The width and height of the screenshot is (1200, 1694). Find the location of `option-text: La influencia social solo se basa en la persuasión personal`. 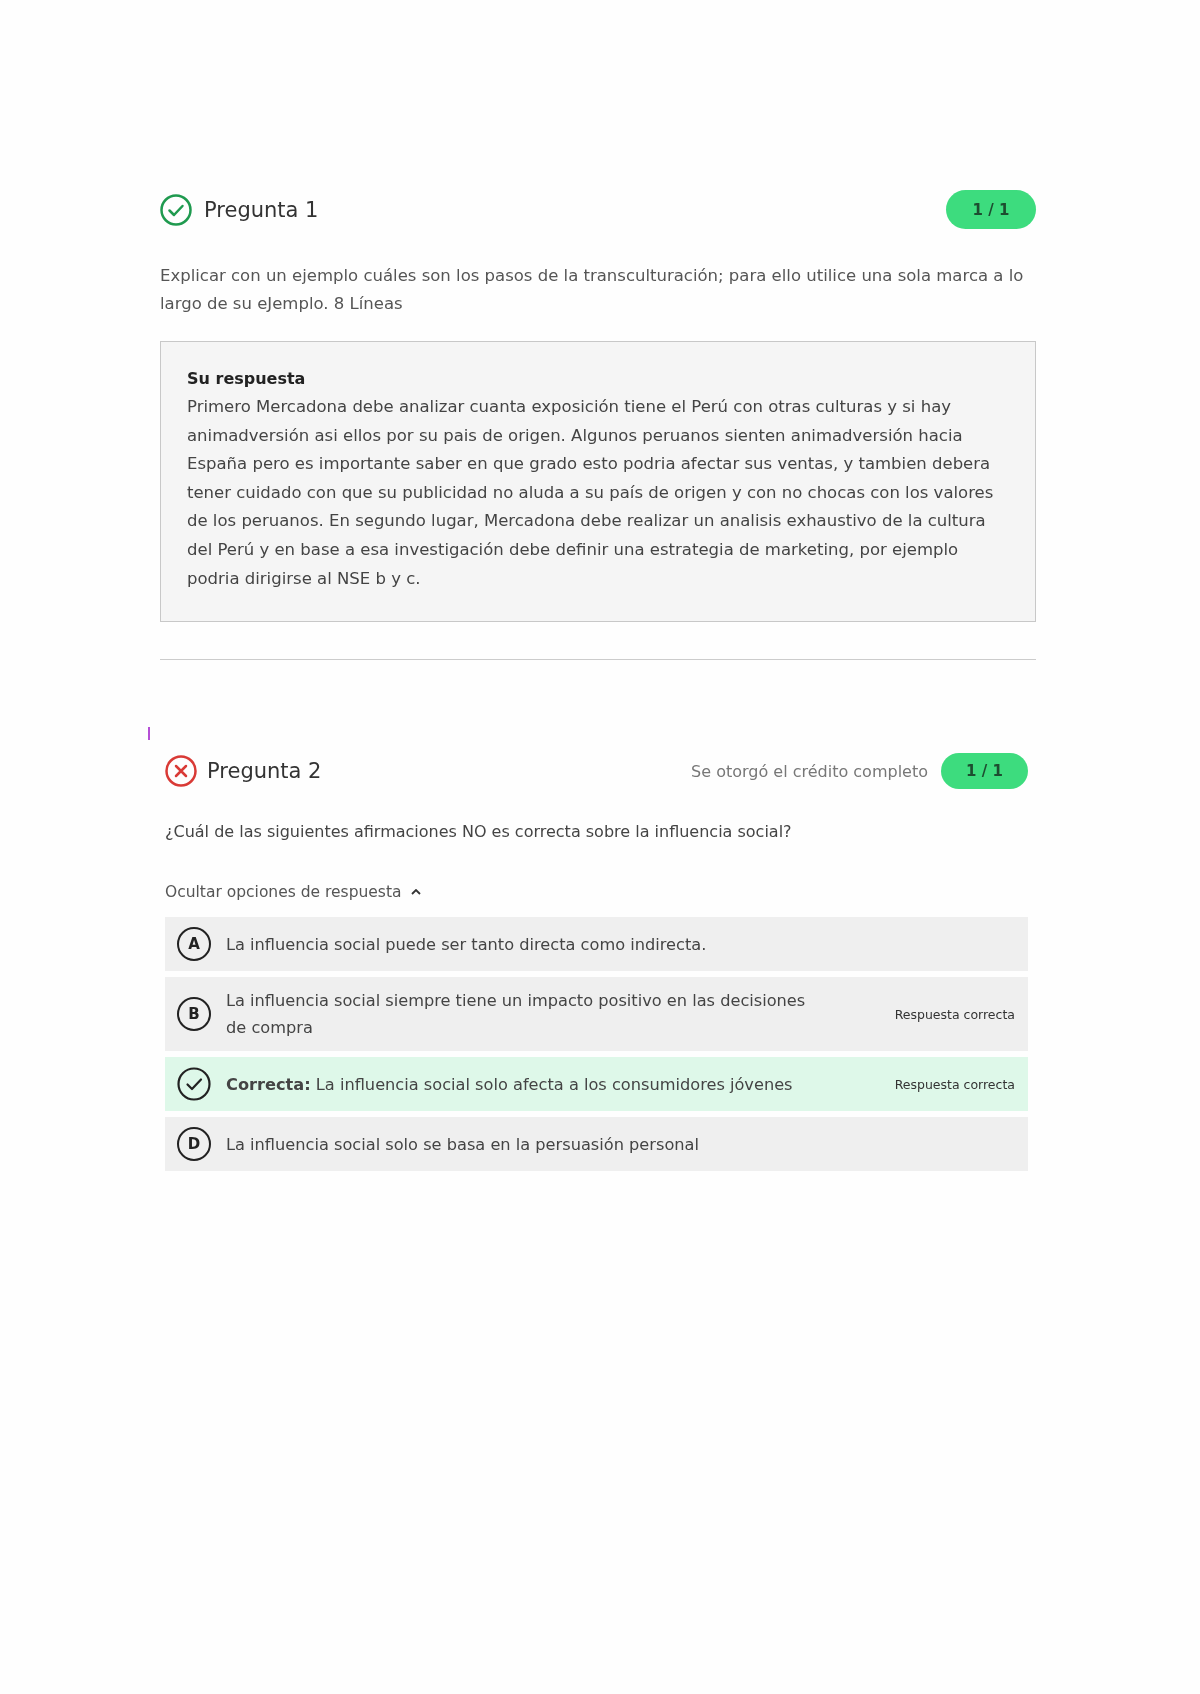

option-text: La influencia social solo se basa en la persuasión personal is located at coordinates (463, 1144).